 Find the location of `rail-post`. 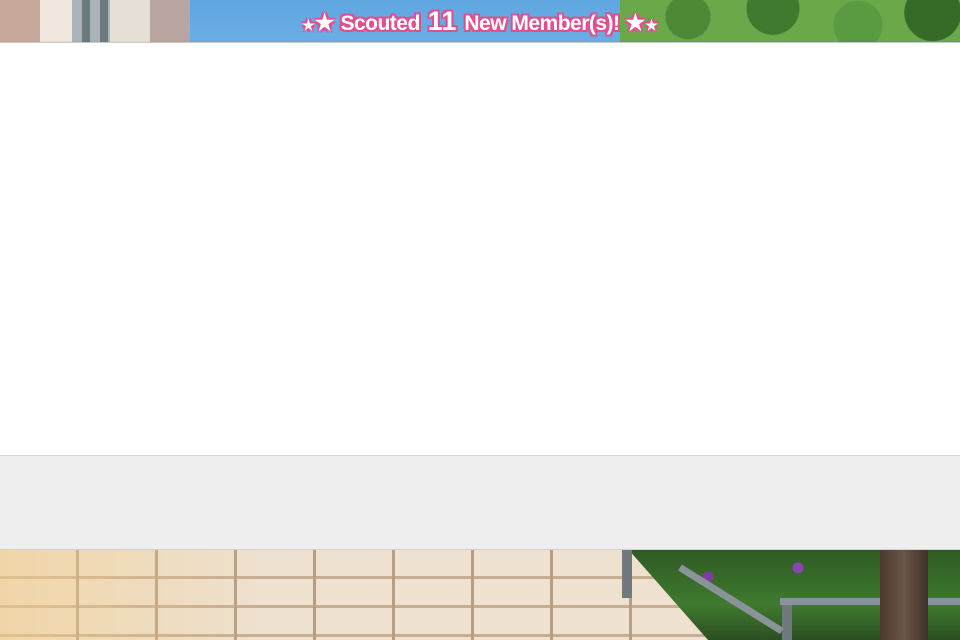

rail-post is located at coordinates (627, 574).